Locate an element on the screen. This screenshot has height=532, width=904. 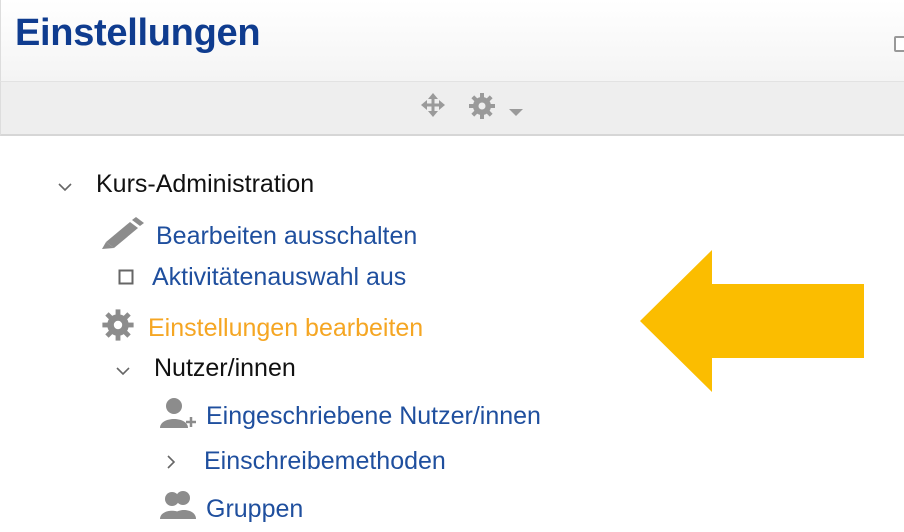
block-controls-bar is located at coordinates (452, 109).